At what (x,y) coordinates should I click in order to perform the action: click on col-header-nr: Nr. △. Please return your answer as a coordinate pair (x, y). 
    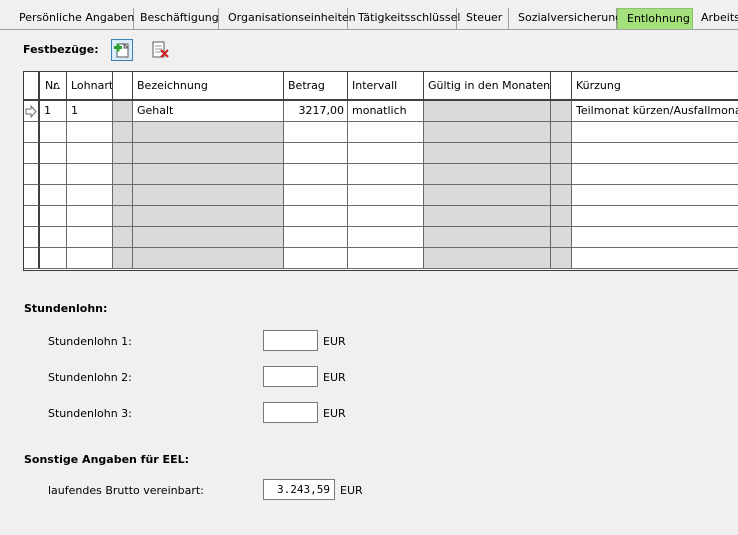
    Looking at the image, I should click on (53, 86).